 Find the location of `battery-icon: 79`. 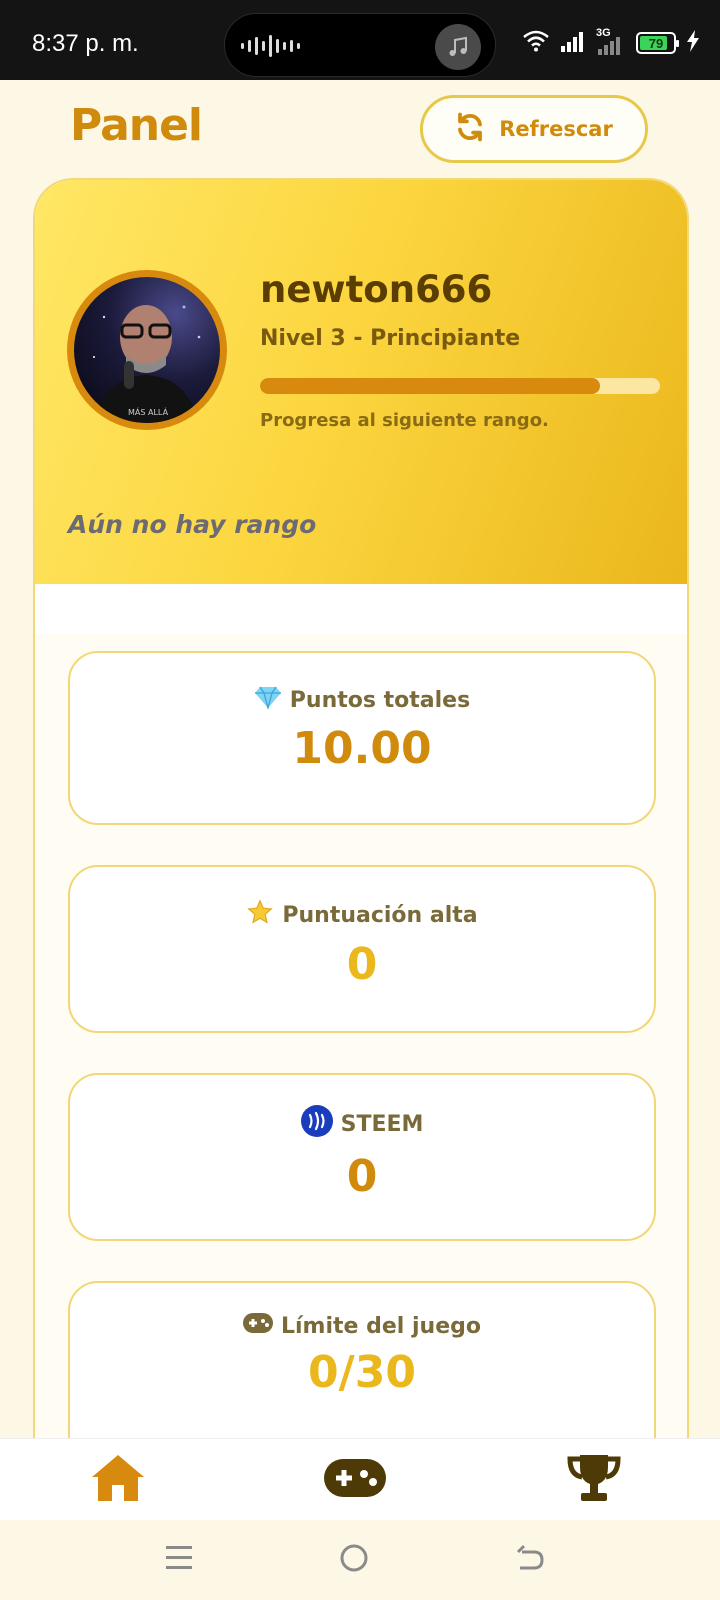

battery-icon: 79 is located at coordinates (657, 43).